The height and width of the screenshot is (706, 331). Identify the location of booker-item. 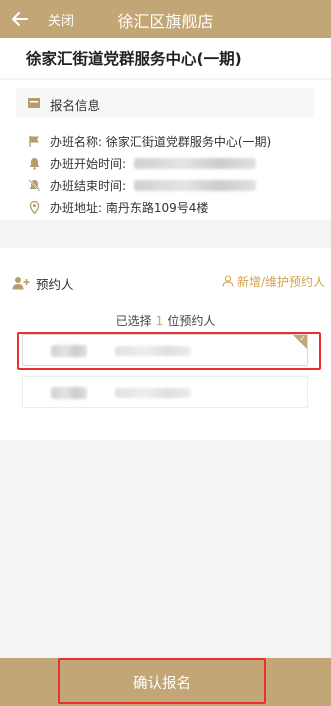
(165, 392).